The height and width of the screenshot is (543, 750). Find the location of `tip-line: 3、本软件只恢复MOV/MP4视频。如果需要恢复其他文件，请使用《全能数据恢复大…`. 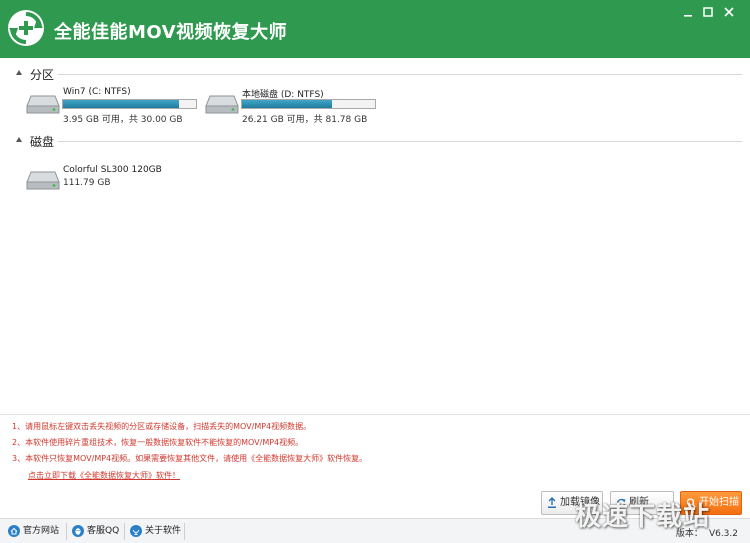

tip-line: 3、本软件只恢复MOV/MP4视频。如果需要恢复其他文件，请使用《全能数据恢复大… is located at coordinates (190, 458).